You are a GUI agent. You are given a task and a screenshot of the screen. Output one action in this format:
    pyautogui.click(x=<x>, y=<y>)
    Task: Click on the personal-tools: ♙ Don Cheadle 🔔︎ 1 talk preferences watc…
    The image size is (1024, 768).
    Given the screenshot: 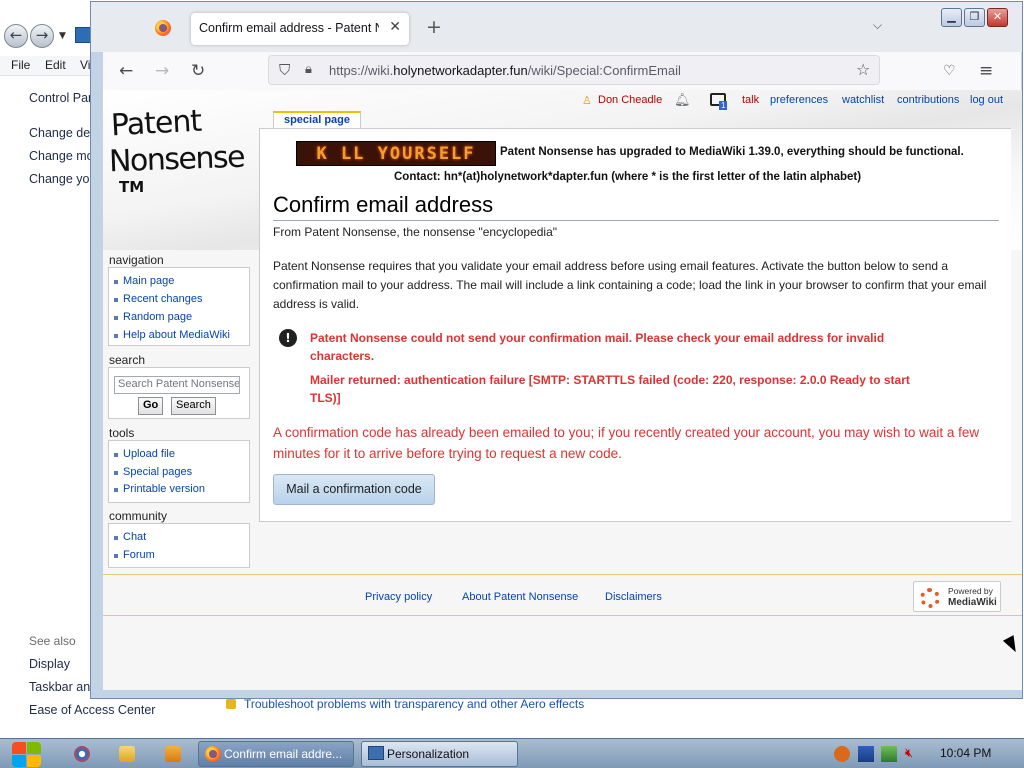 What is the action you would take?
    pyautogui.click(x=794, y=101)
    